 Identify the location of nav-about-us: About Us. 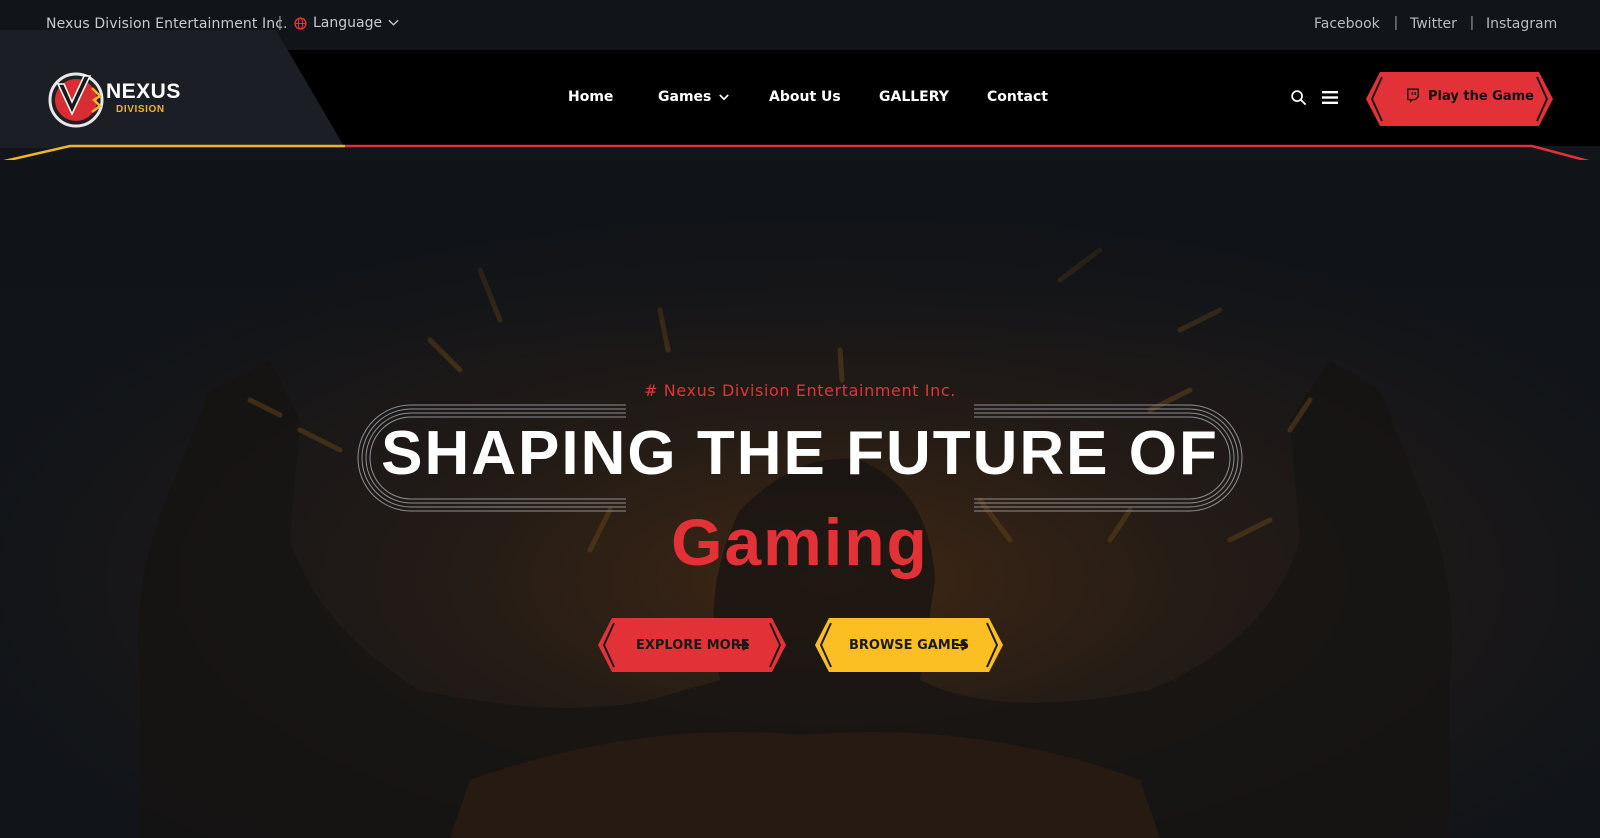
(805, 97).